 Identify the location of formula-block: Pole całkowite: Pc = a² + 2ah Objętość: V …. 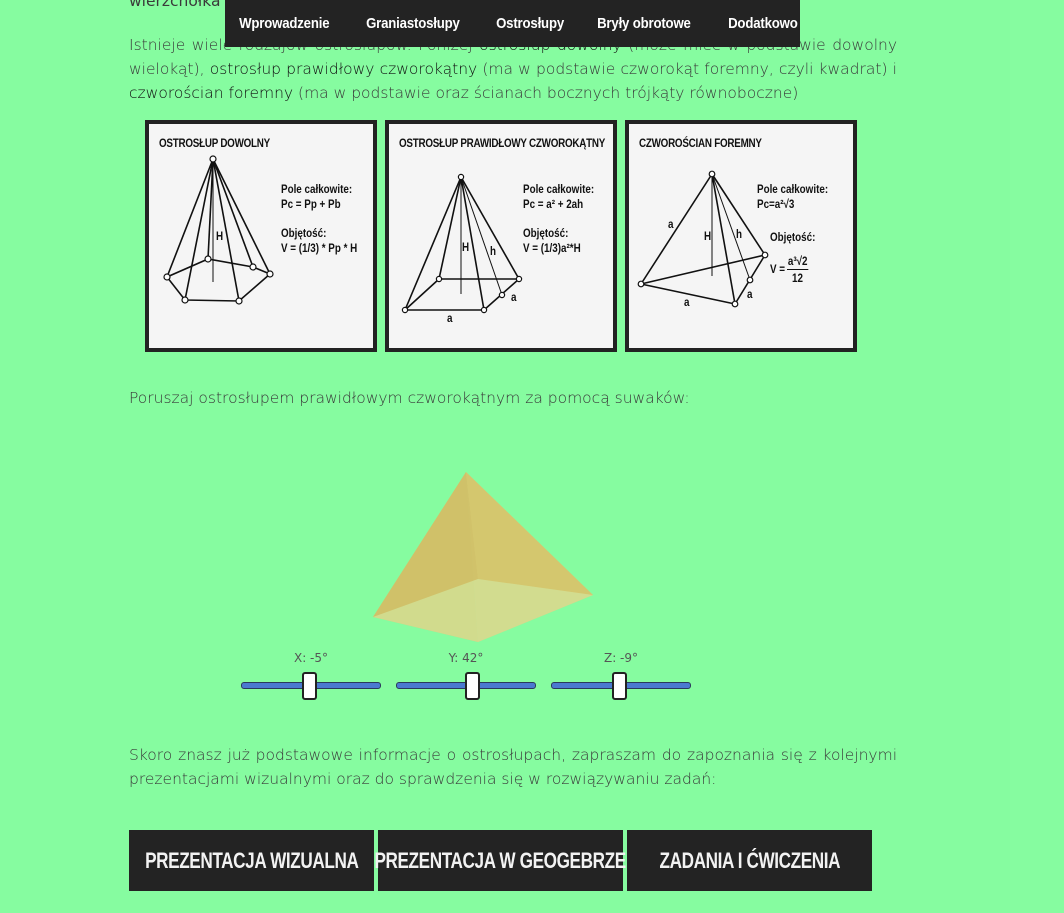
(559, 218).